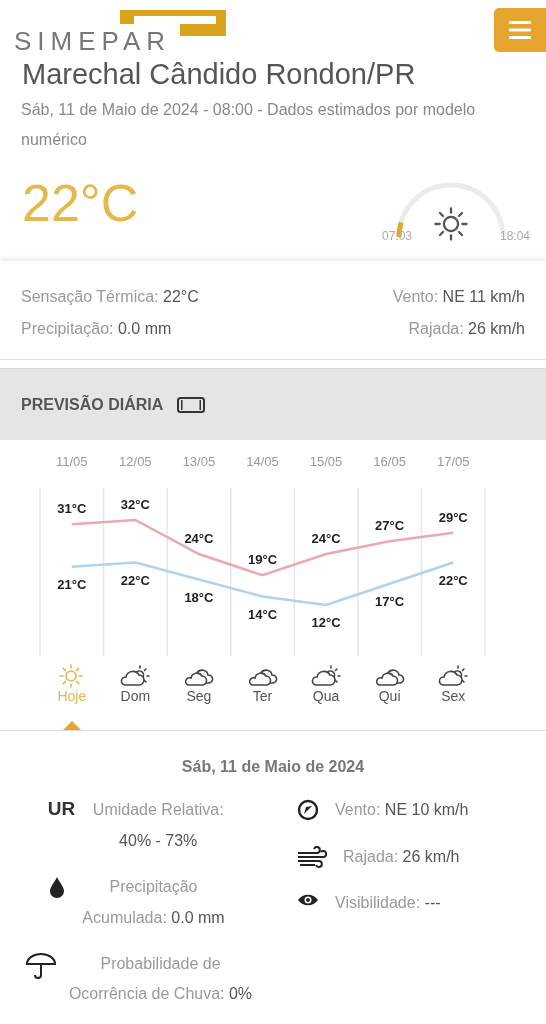 Image resolution: width=546 pixels, height=1024 pixels. Describe the element at coordinates (389, 462) in the screenshot. I see `date-label: 16/05` at that location.